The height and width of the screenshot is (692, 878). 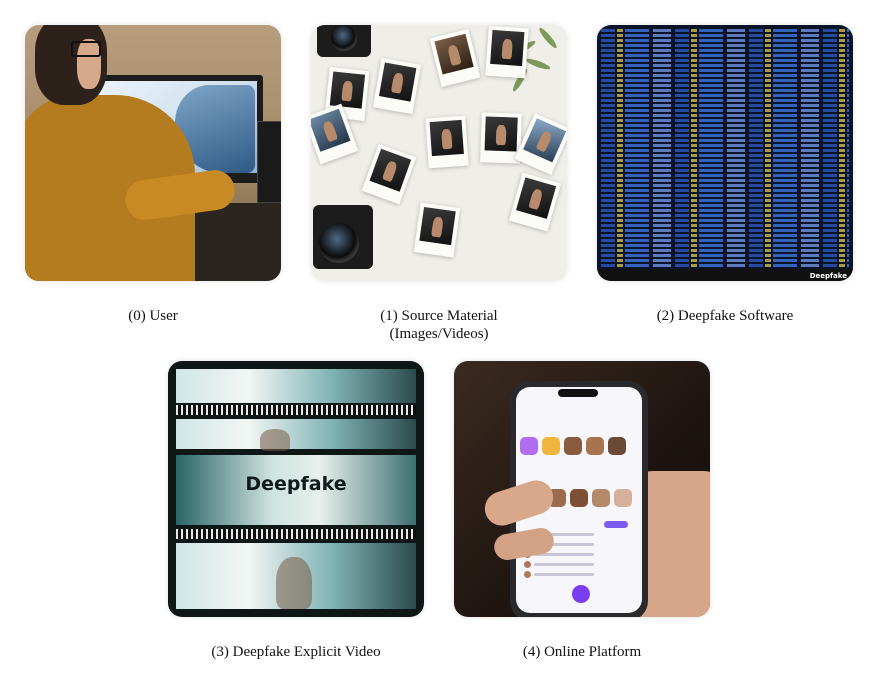 What do you see at coordinates (296, 484) in the screenshot?
I see `deepfake-overlay-text: Deepfake` at bounding box center [296, 484].